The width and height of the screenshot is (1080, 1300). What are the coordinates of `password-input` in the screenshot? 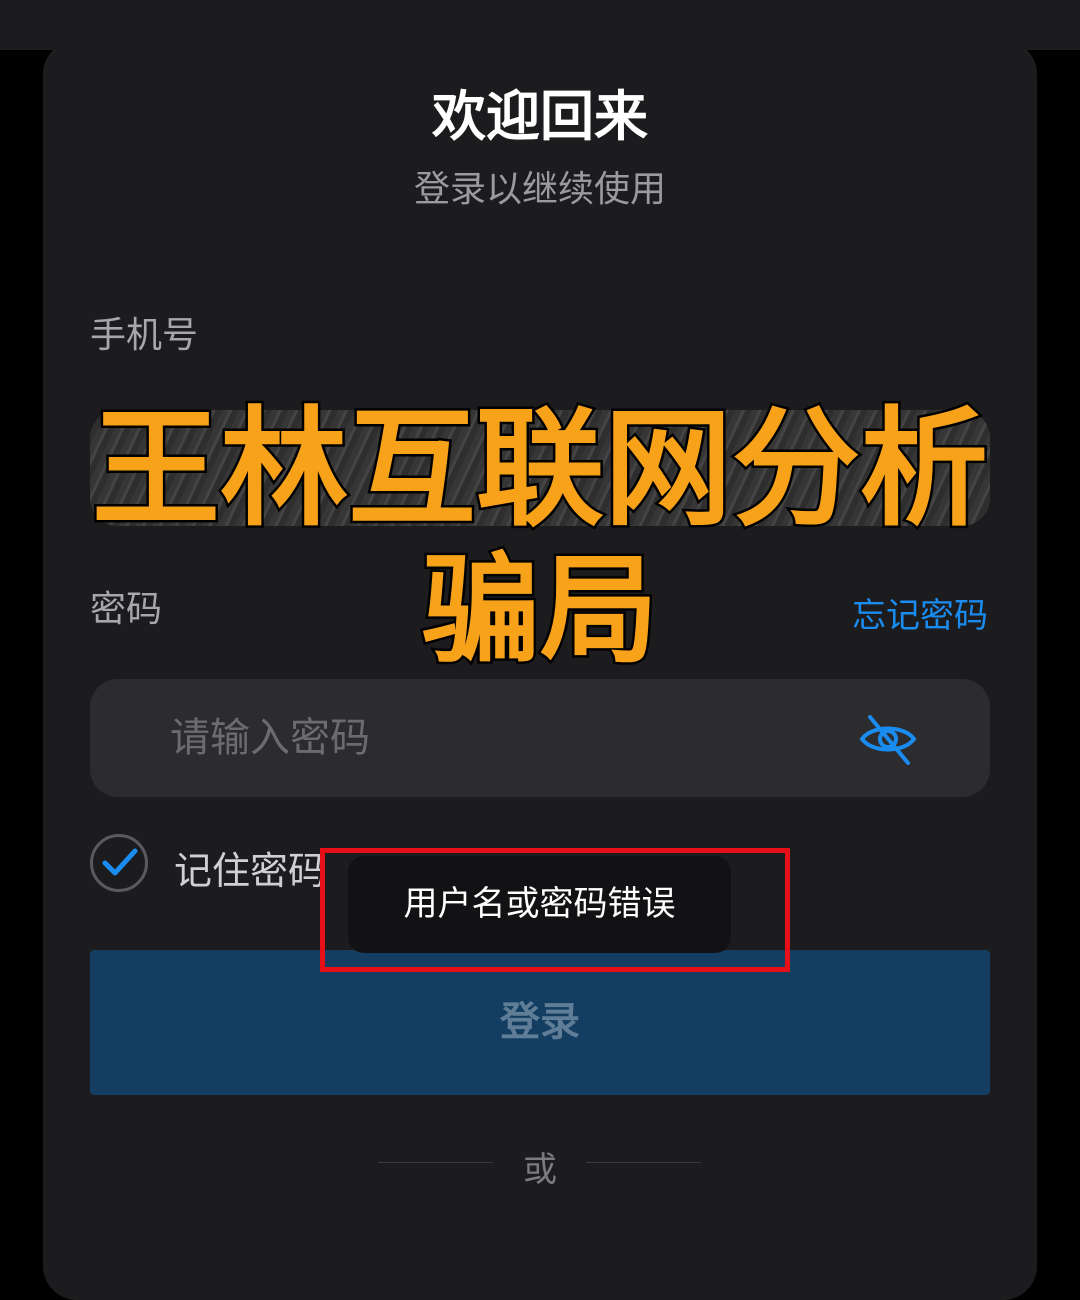 It's located at (495, 738).